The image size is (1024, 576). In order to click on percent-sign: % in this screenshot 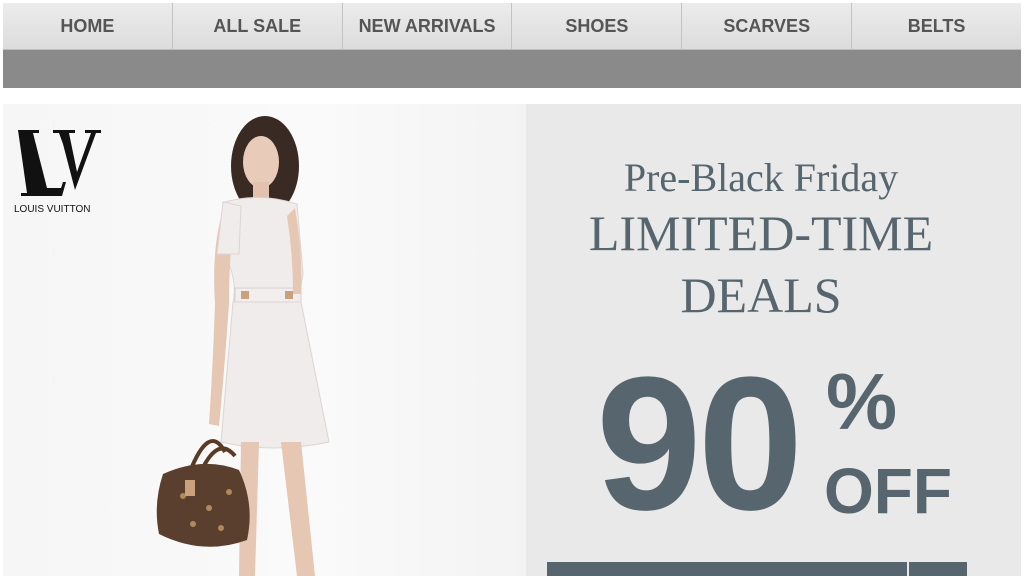, I will do `click(862, 401)`.